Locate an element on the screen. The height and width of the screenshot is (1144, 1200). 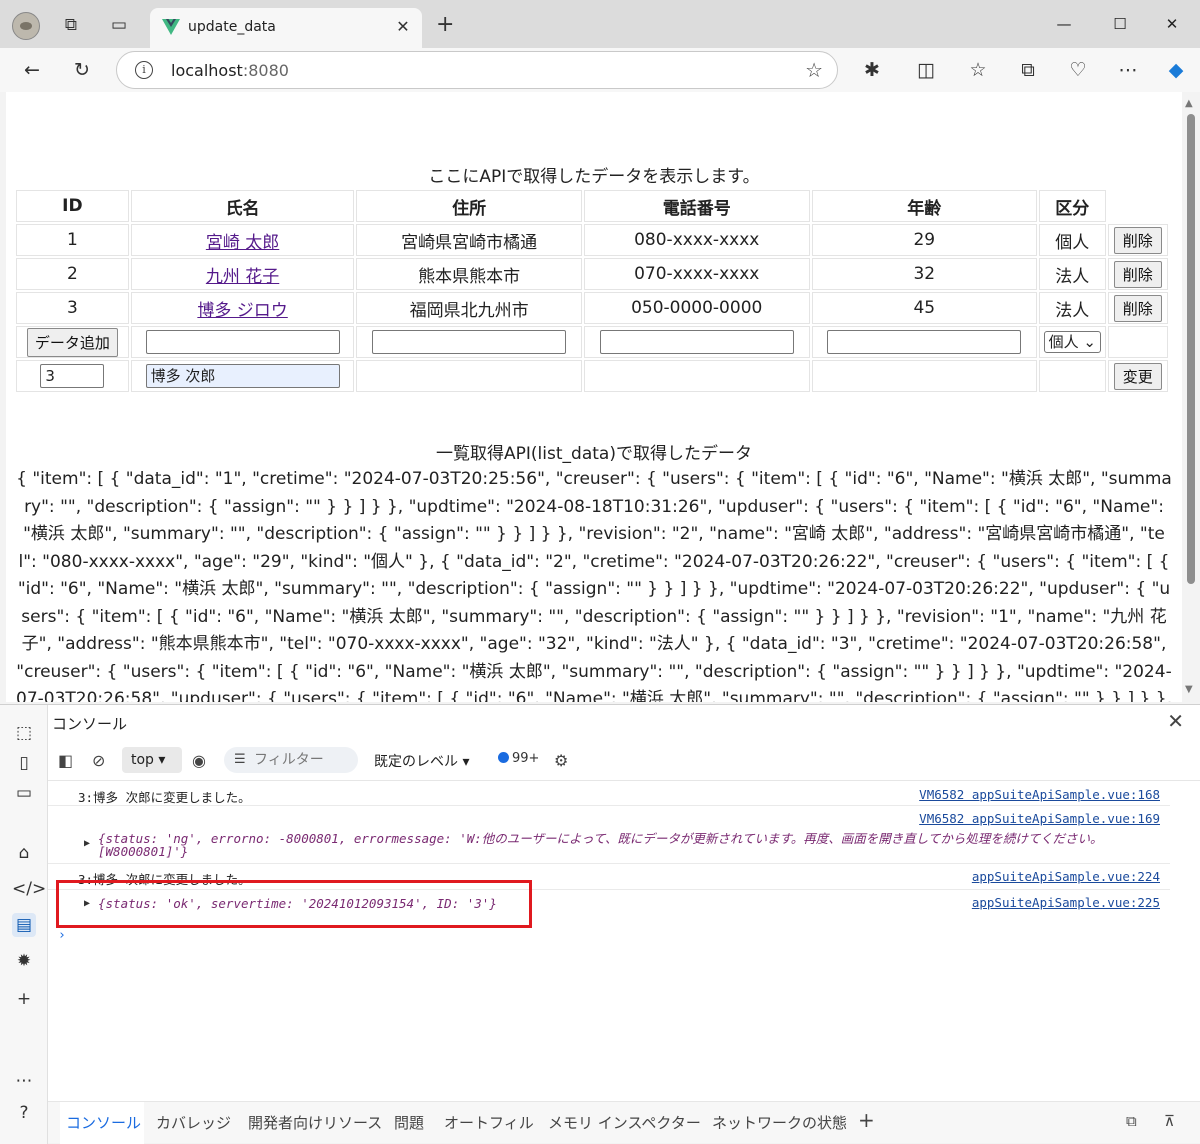
inspect-icon: ⬚ is located at coordinates (24, 733).